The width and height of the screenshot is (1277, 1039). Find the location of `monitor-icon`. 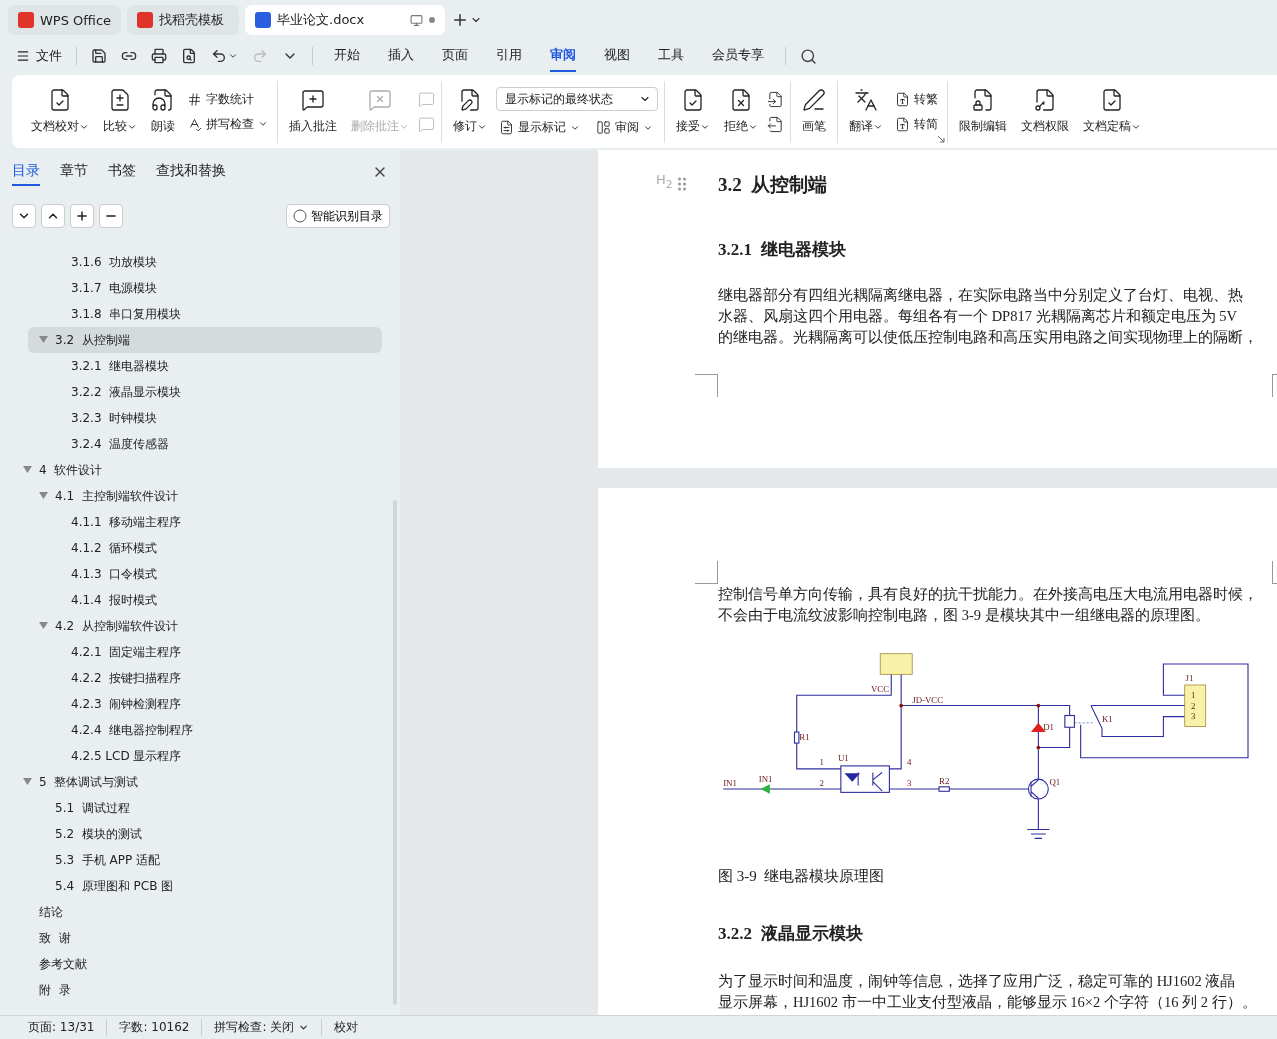

monitor-icon is located at coordinates (417, 20).